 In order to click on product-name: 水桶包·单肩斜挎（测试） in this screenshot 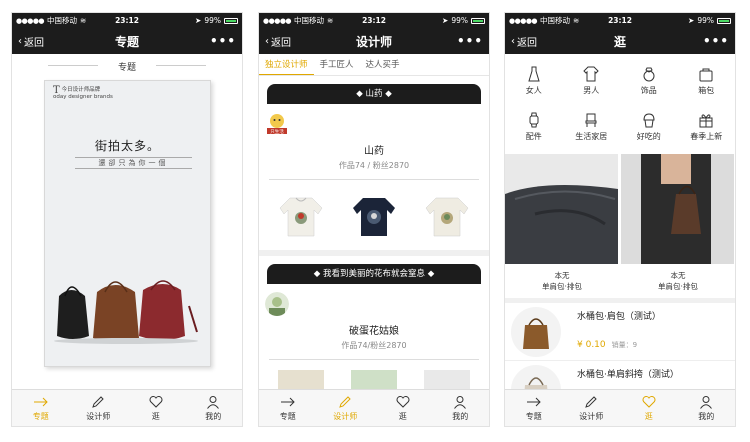, I will do `click(628, 375)`.